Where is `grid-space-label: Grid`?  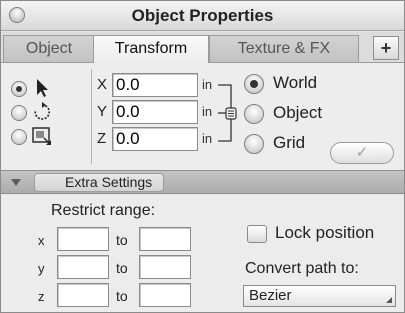 grid-space-label: Grid is located at coordinates (289, 142).